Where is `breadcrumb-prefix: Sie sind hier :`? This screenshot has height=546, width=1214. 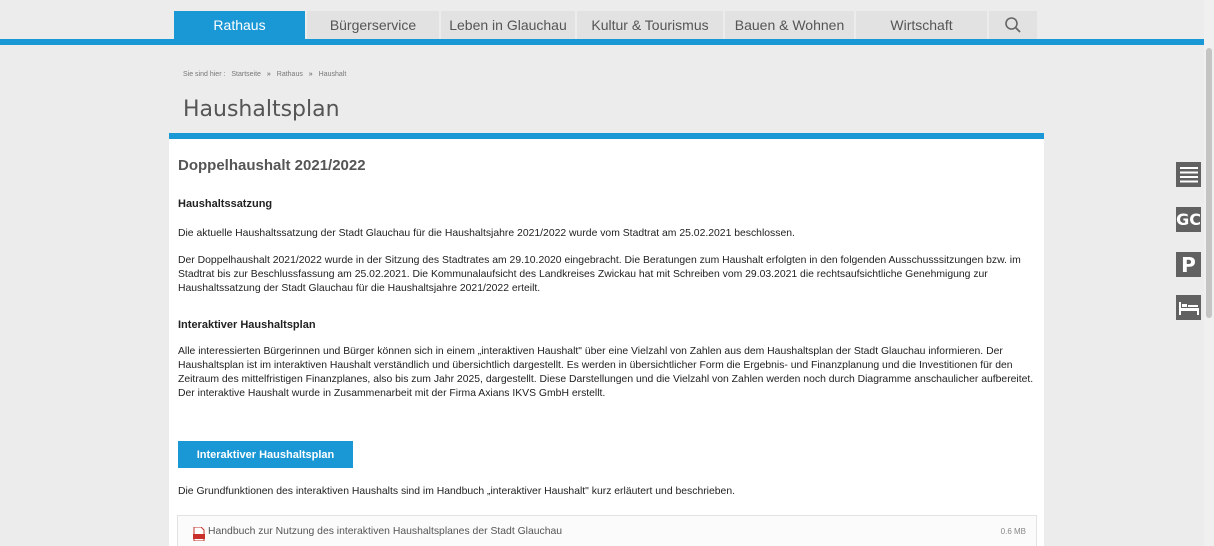
breadcrumb-prefix: Sie sind hier : is located at coordinates (204, 74).